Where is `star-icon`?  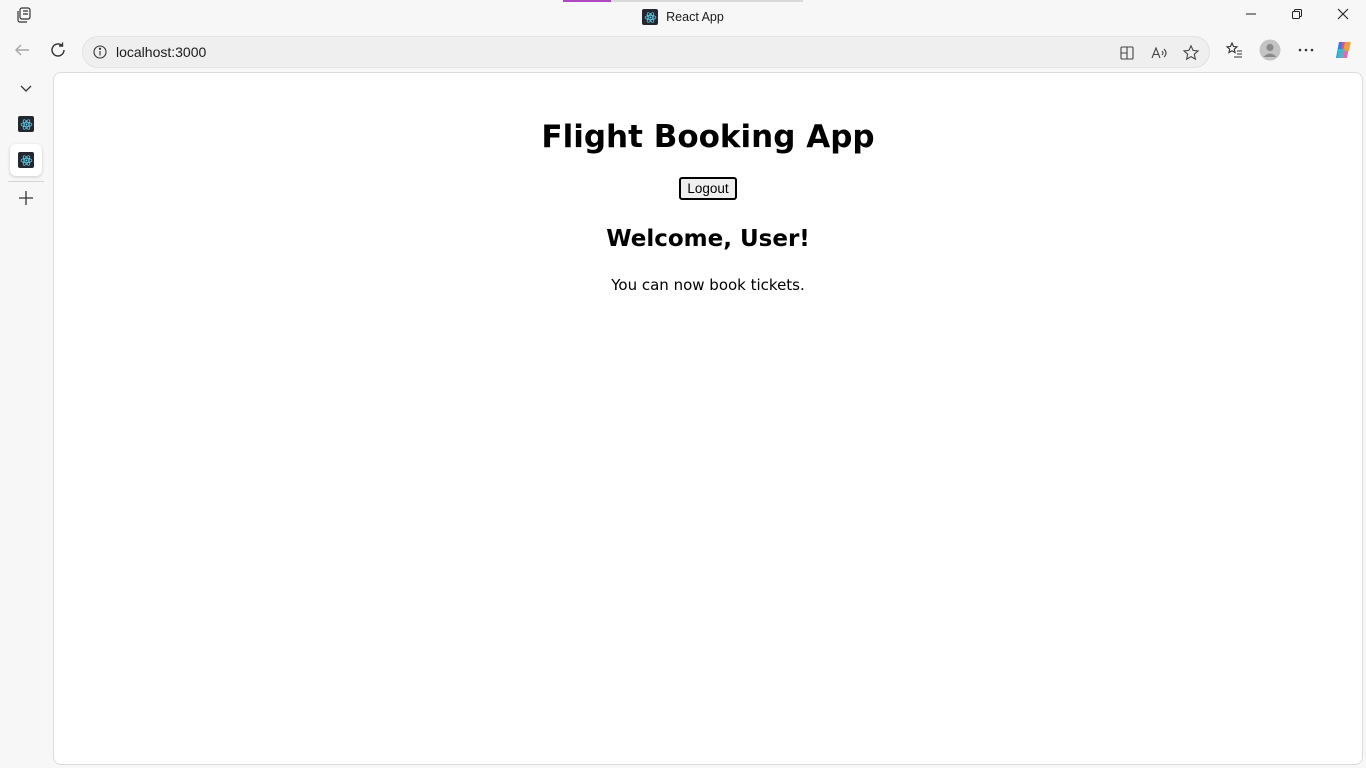
star-icon is located at coordinates (1191, 53).